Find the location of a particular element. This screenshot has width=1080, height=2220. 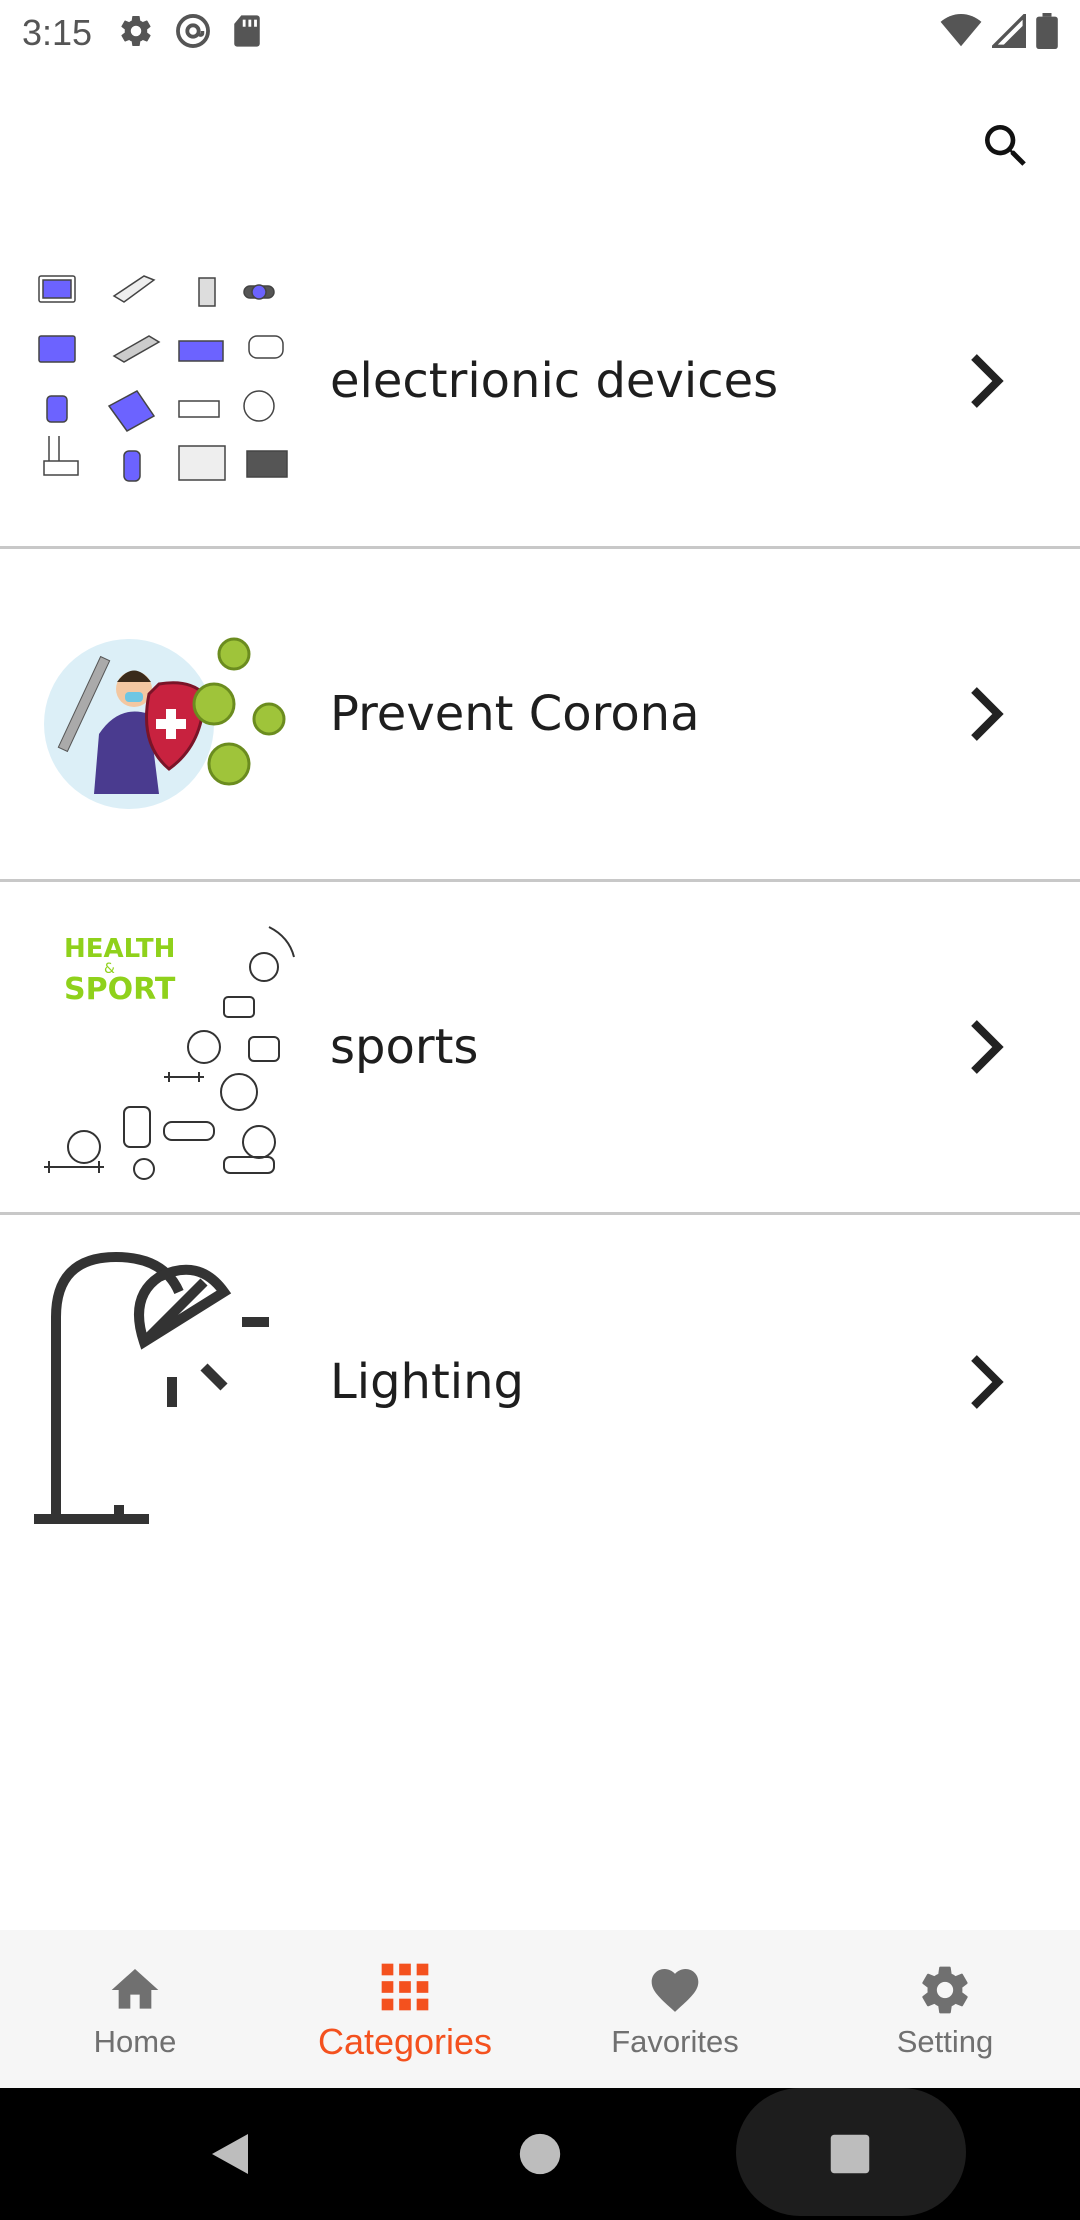

recents-button is located at coordinates (850, 2154).